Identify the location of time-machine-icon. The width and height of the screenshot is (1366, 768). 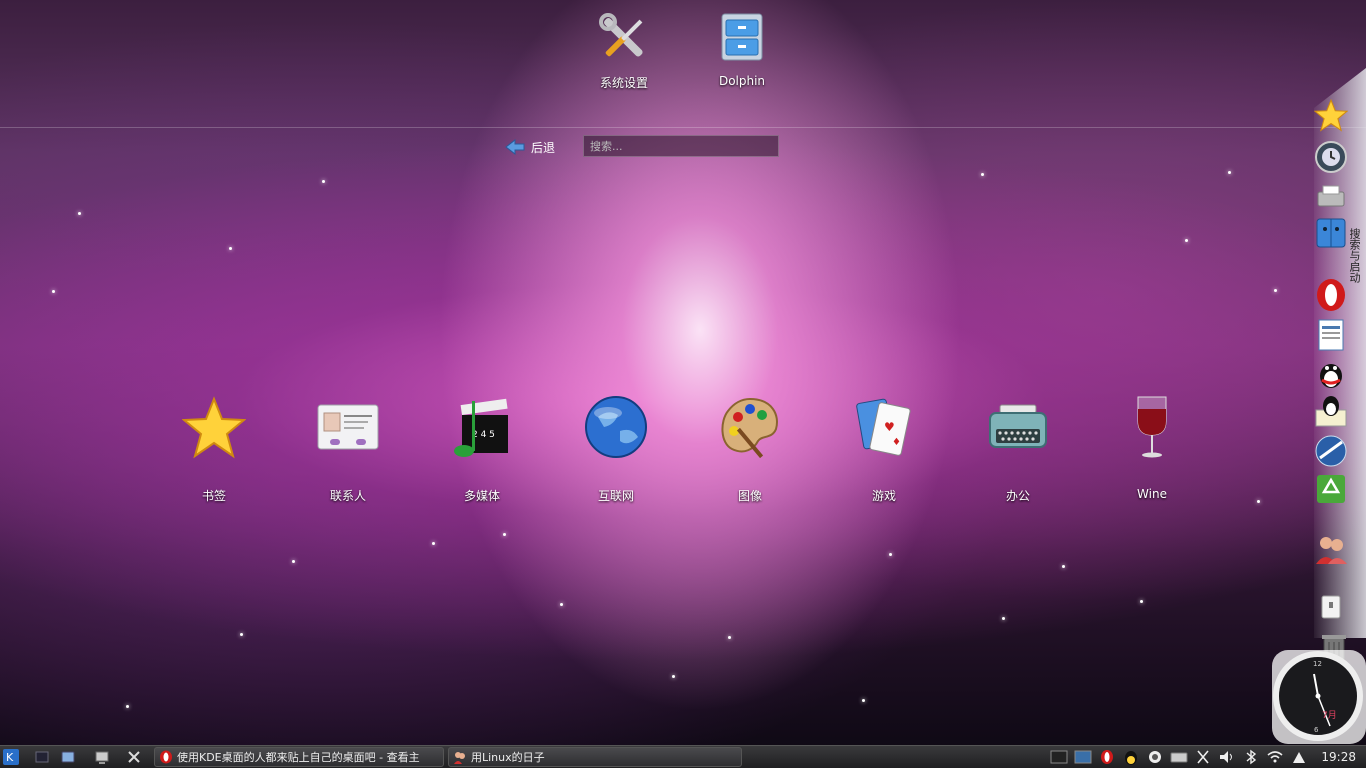
(1331, 157).